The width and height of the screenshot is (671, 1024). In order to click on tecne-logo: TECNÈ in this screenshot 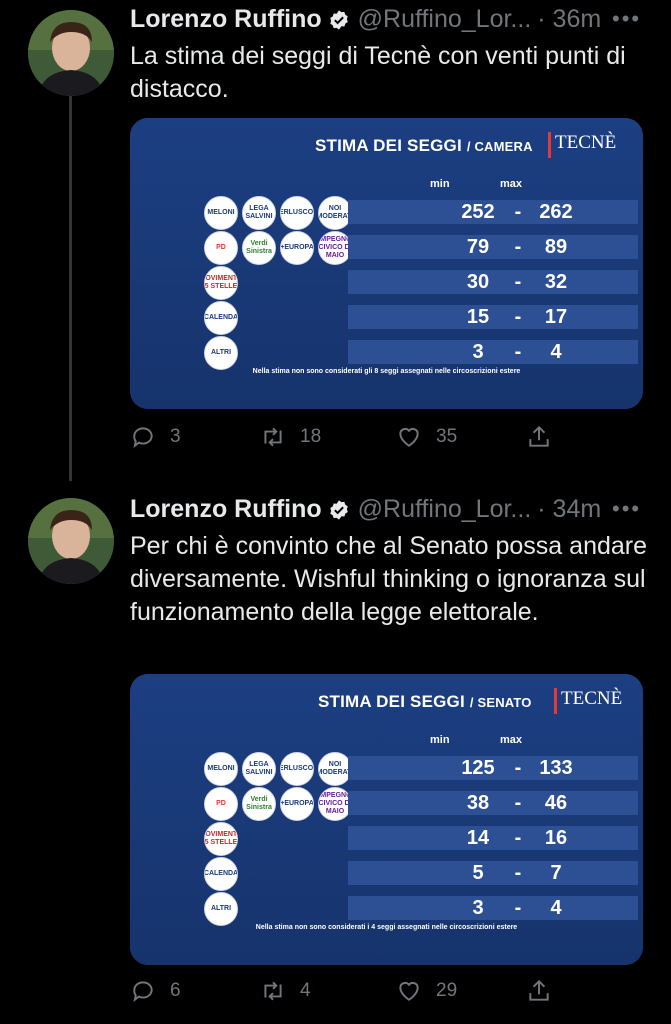, I will do `click(597, 701)`.